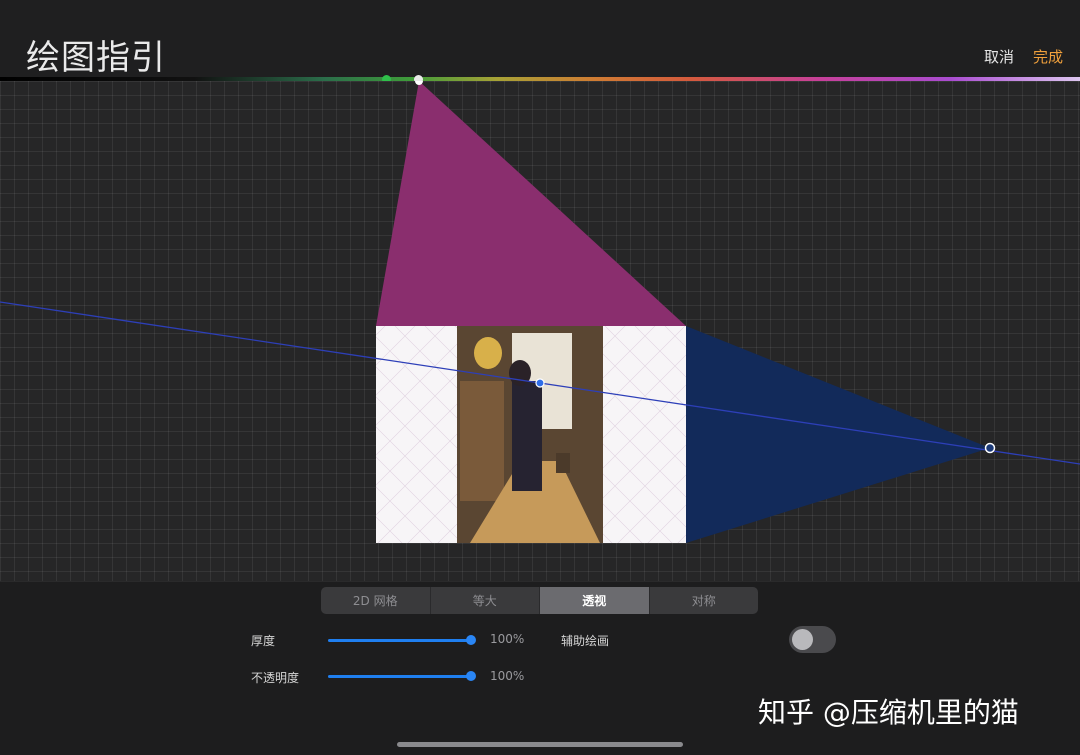 This screenshot has height=755, width=1080. What do you see at coordinates (888, 712) in the screenshot?
I see `watermark-text: 知乎 @压缩机里的猫` at bounding box center [888, 712].